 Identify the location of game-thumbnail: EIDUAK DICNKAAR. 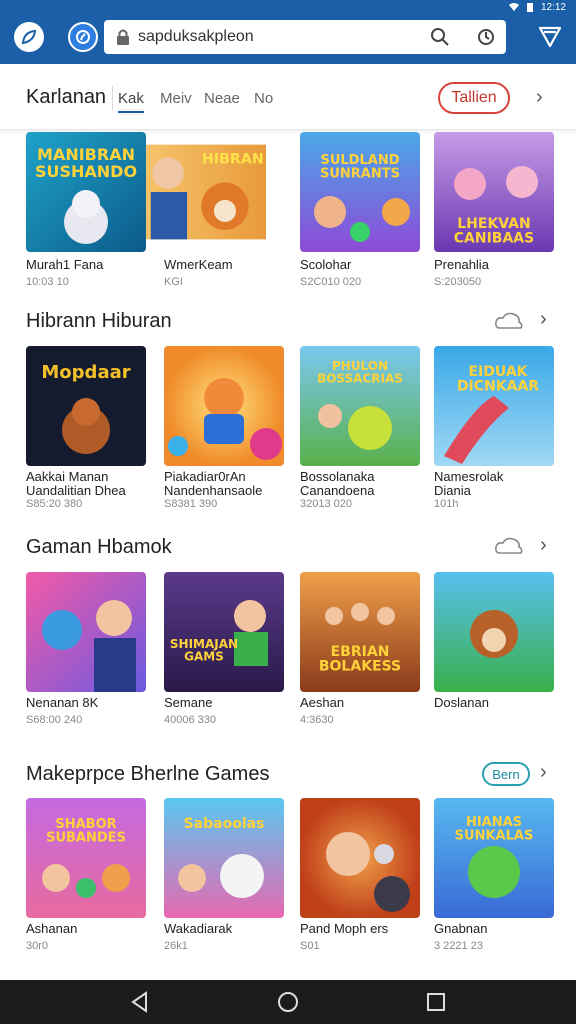
(494, 406).